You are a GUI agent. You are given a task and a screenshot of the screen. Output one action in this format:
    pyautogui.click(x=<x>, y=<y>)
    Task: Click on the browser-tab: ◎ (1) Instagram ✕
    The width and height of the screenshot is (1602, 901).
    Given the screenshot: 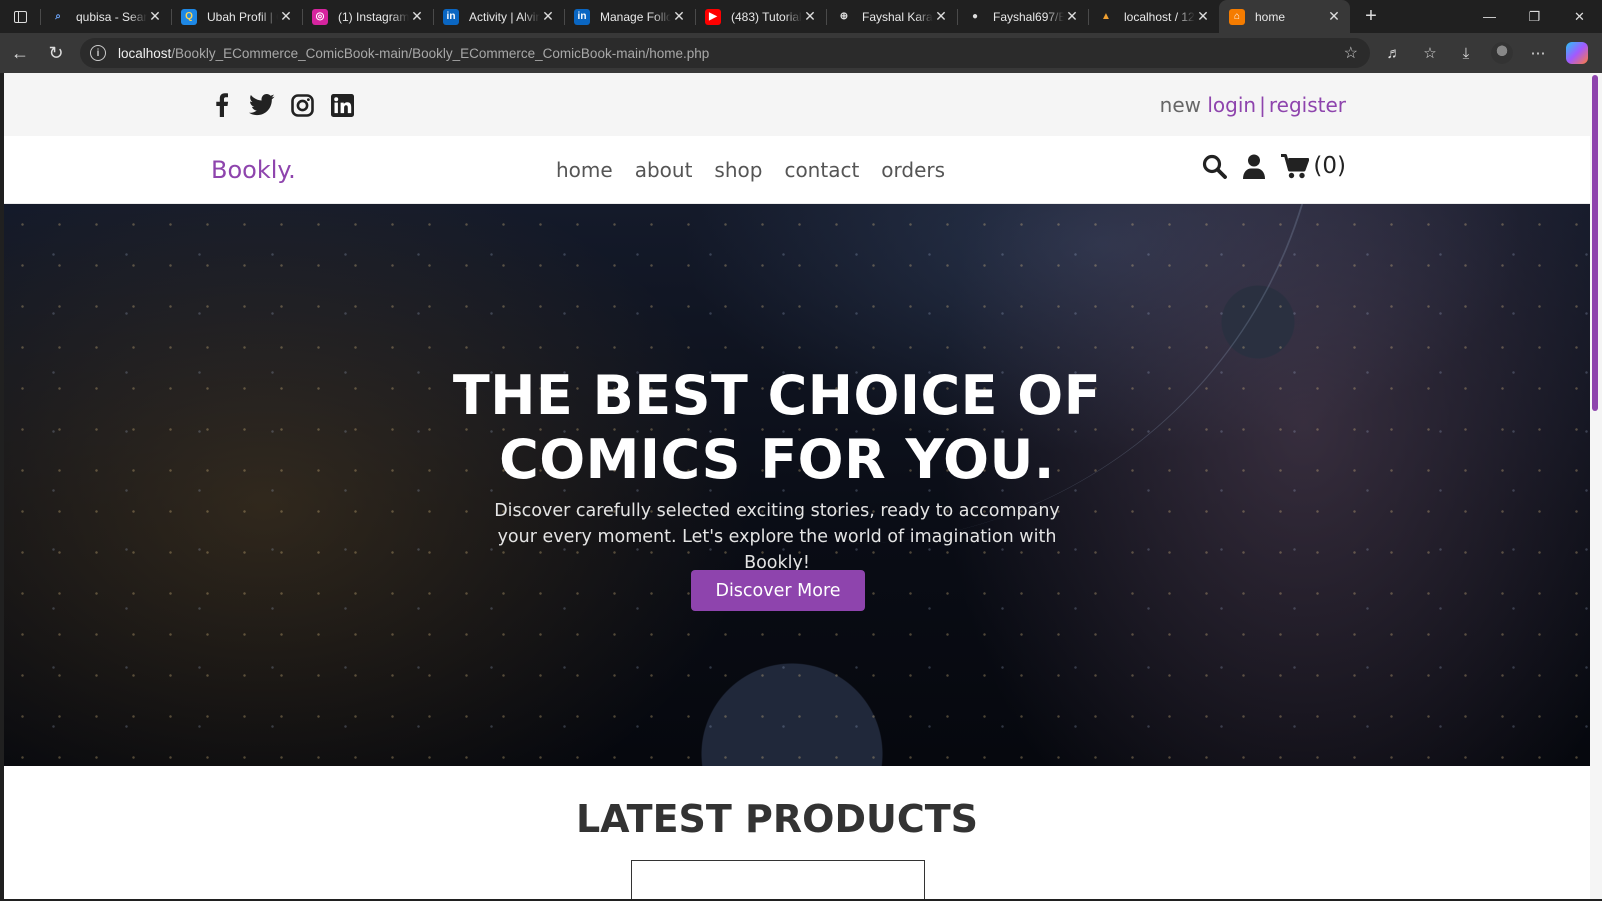 What is the action you would take?
    pyautogui.click(x=367, y=16)
    